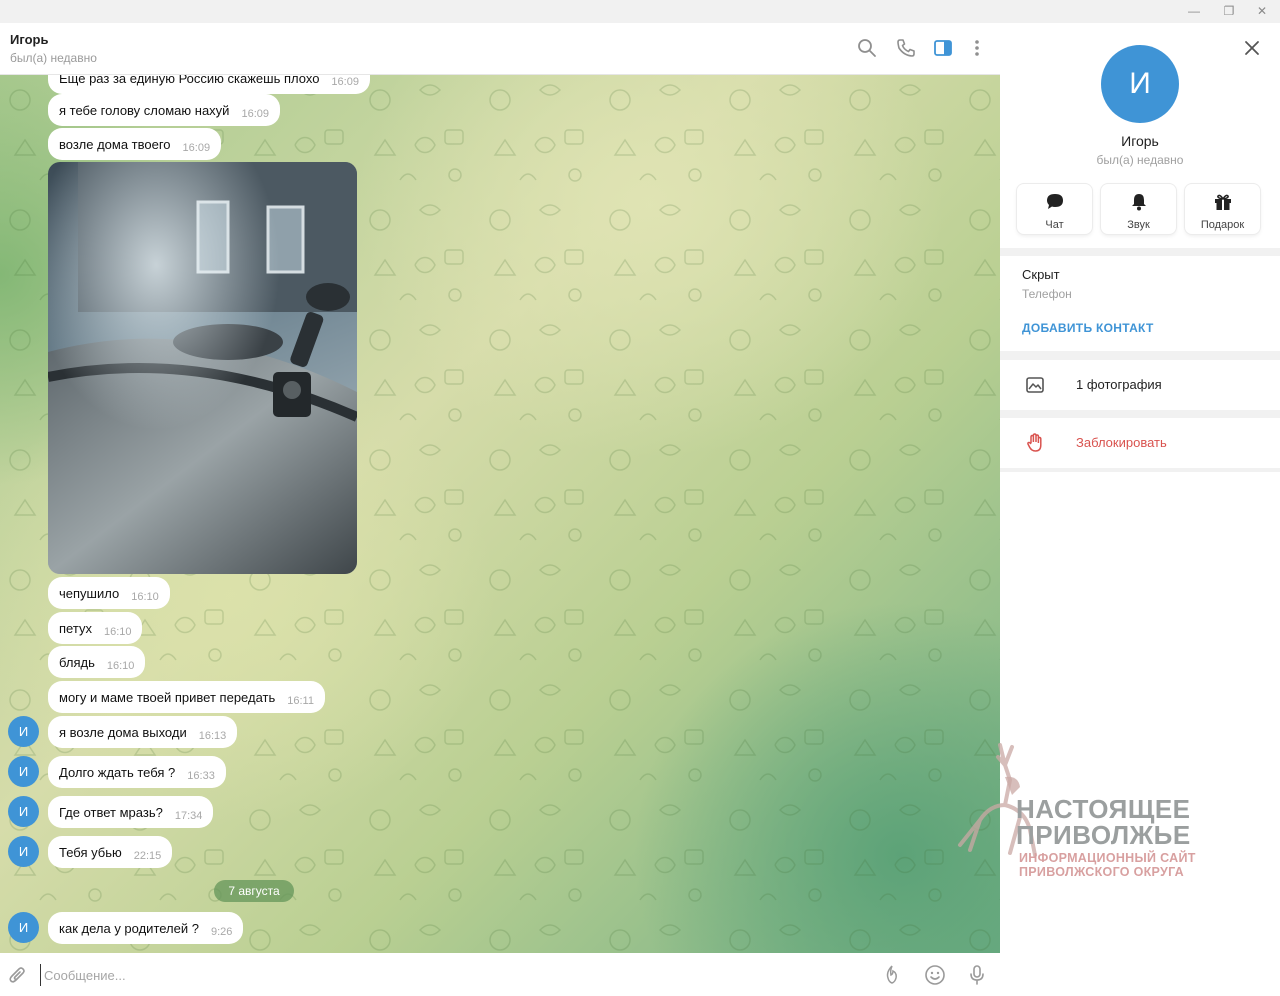 This screenshot has width=1280, height=996. I want to click on message-bubble: возле дома твоего 16:09, so click(135, 144).